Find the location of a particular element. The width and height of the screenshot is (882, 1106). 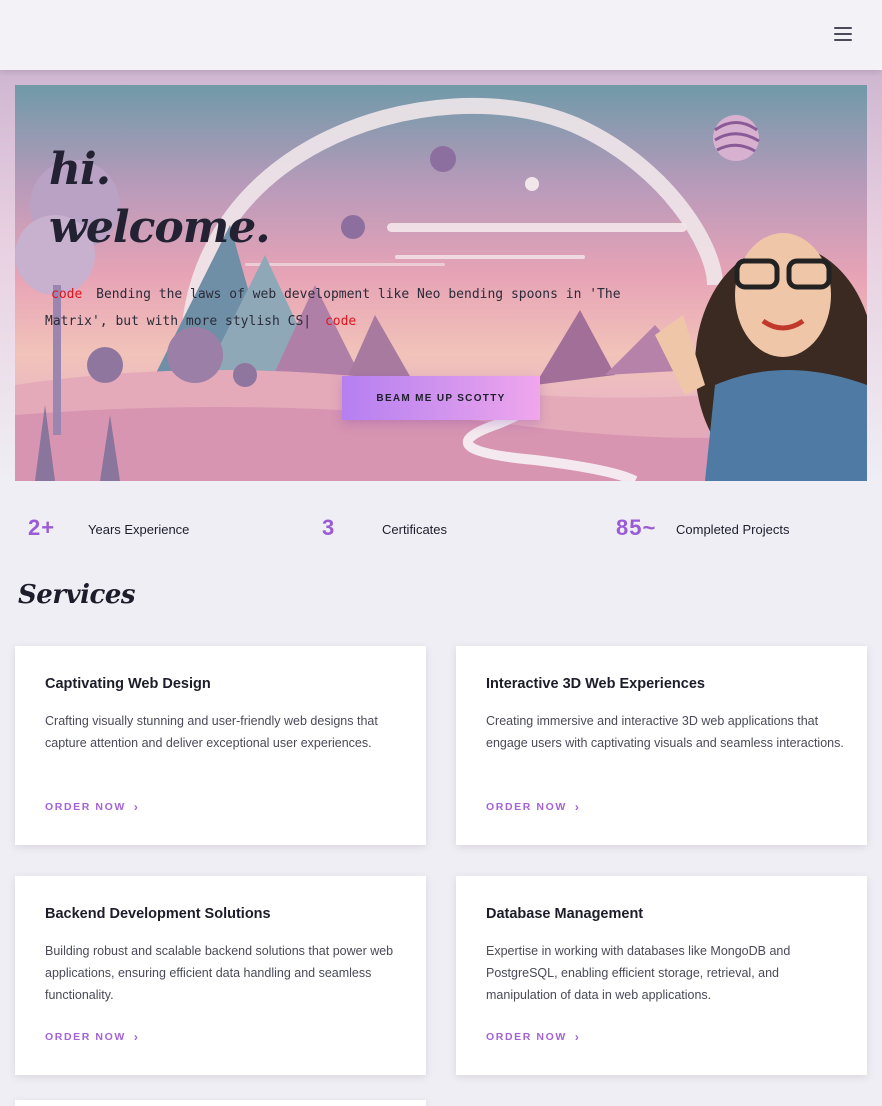

top-navbar is located at coordinates (441, 35).